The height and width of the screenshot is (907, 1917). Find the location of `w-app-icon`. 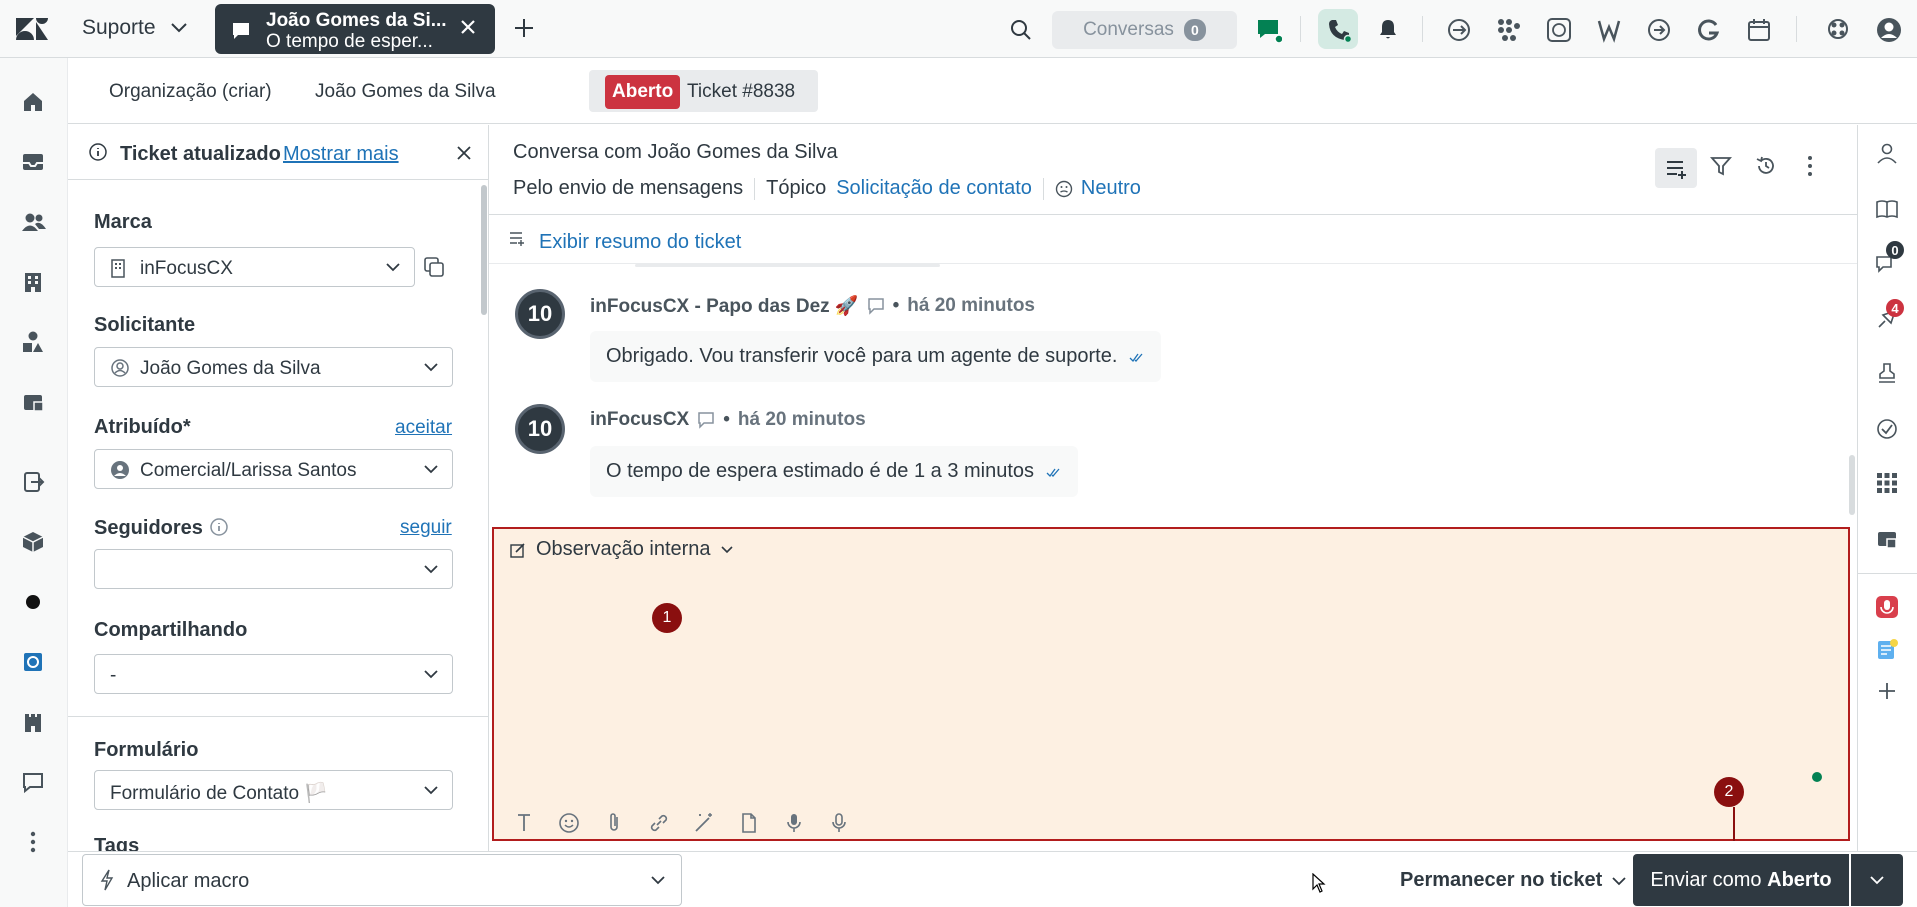

w-app-icon is located at coordinates (1608, 30).